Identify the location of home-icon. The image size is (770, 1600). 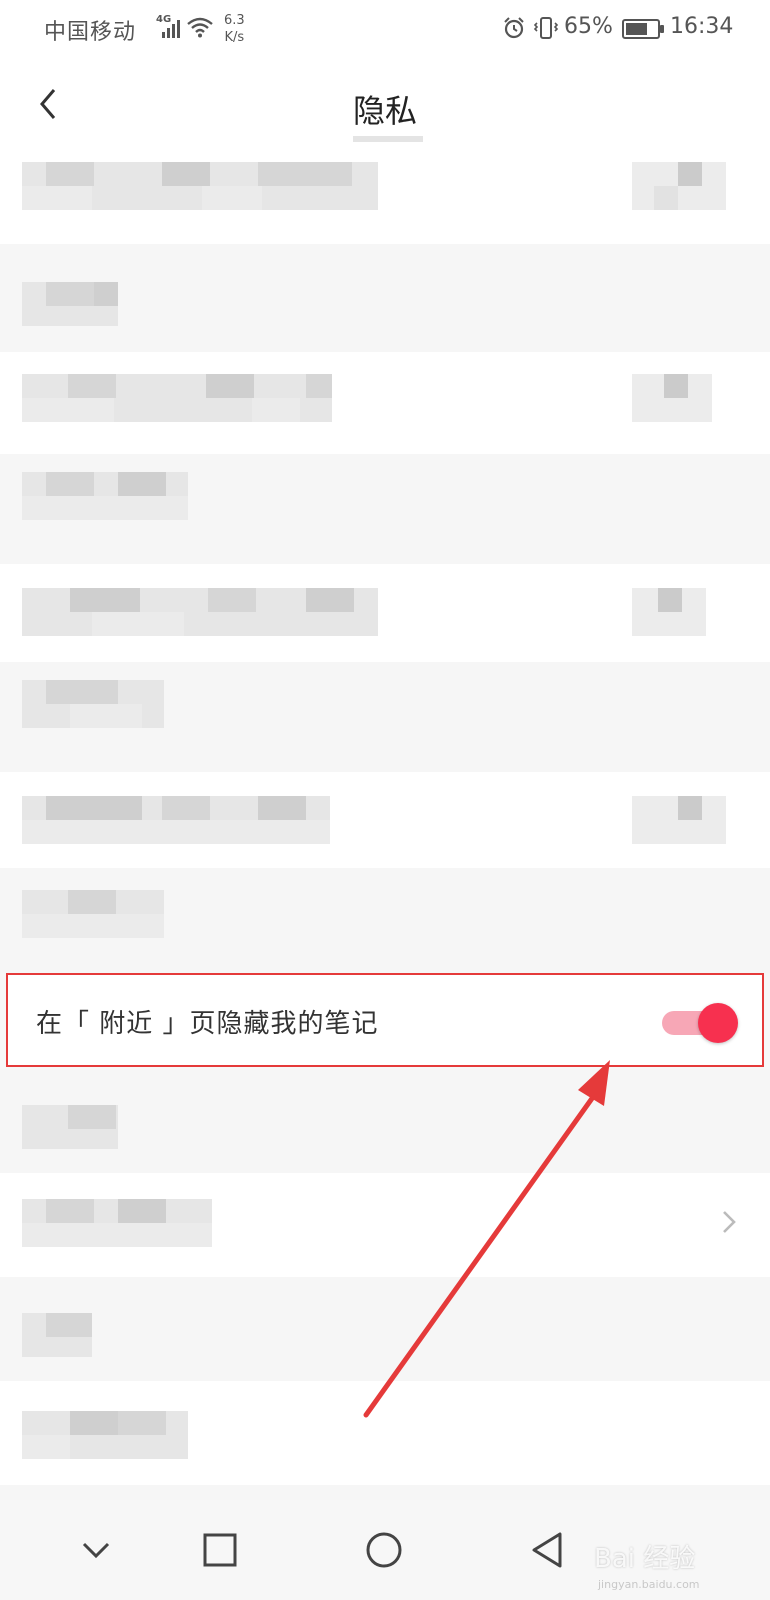
(384, 1550).